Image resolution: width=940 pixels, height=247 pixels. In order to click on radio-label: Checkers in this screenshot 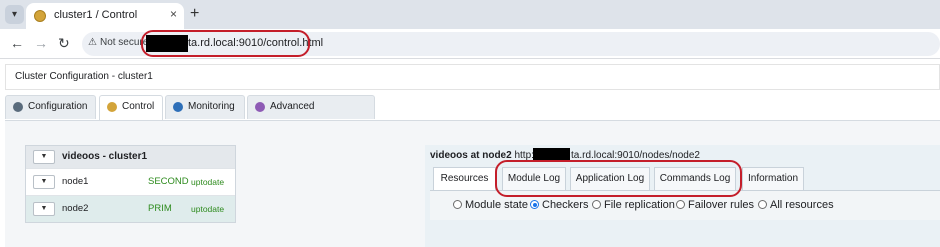, I will do `click(565, 205)`.